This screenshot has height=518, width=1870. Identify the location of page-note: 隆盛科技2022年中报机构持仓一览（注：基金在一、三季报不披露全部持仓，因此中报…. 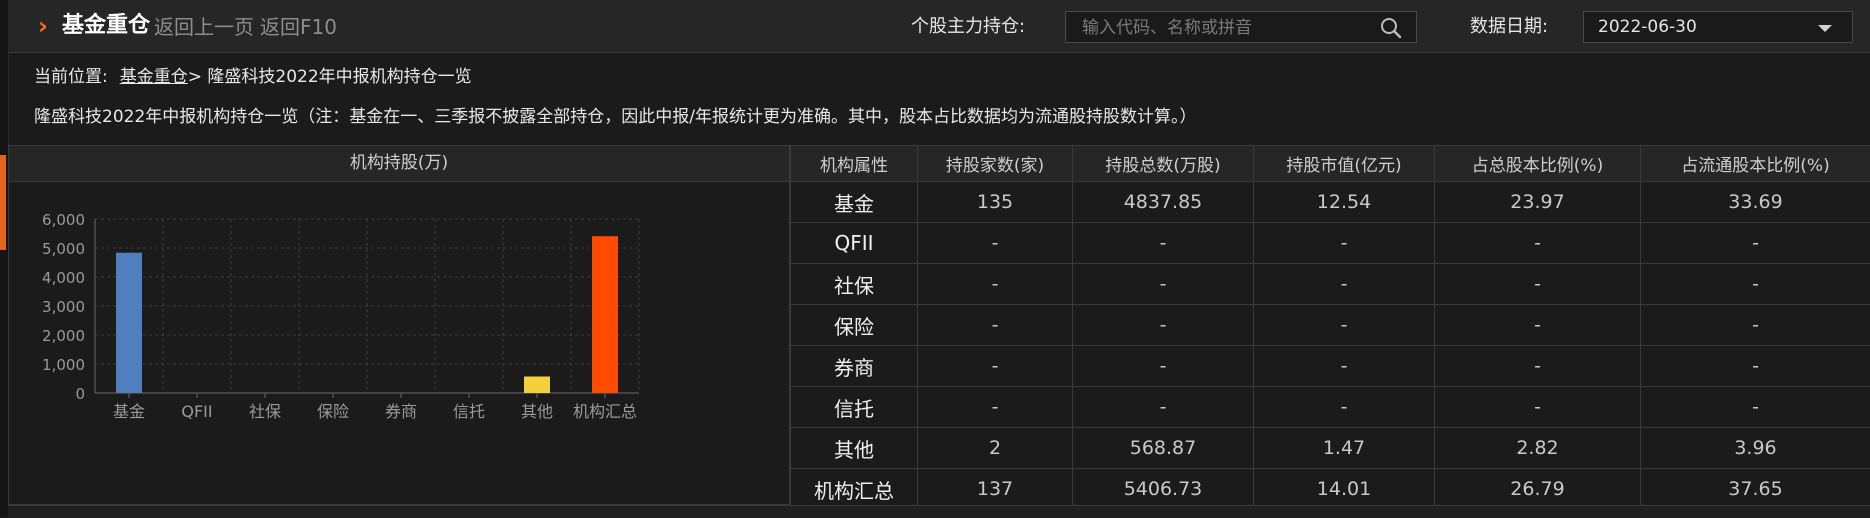
(615, 117).